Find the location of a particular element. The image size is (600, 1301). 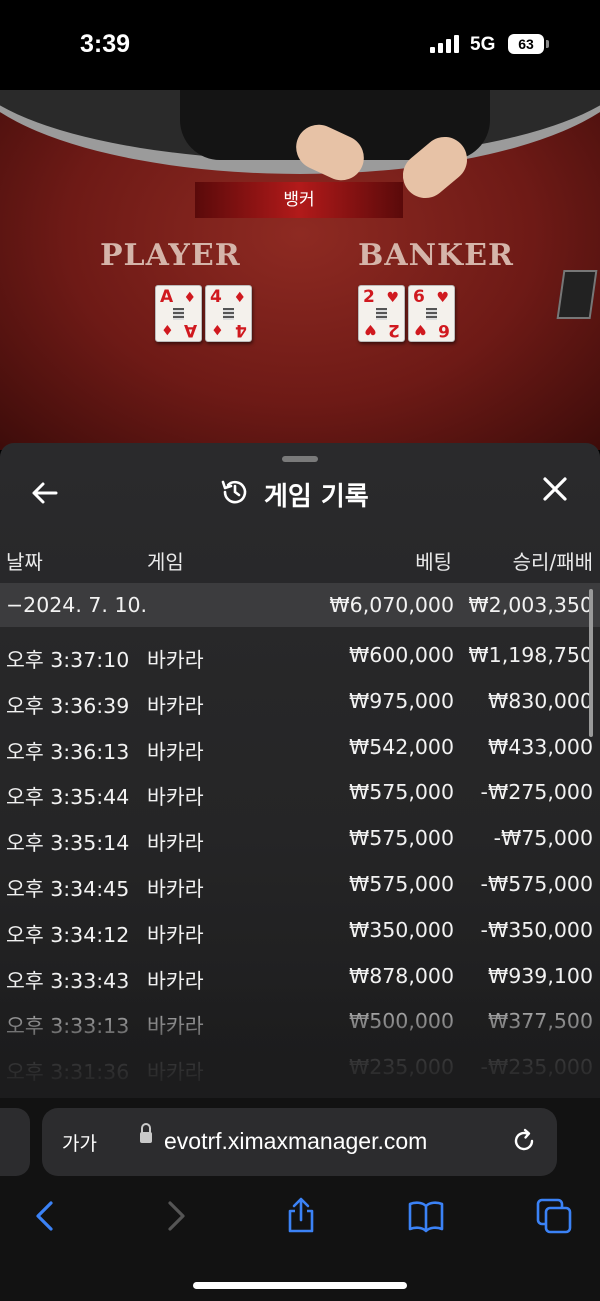

history-row: 오후 3:35:14 바카라 ₩575,000 -₩75,000 is located at coordinates (300, 838).